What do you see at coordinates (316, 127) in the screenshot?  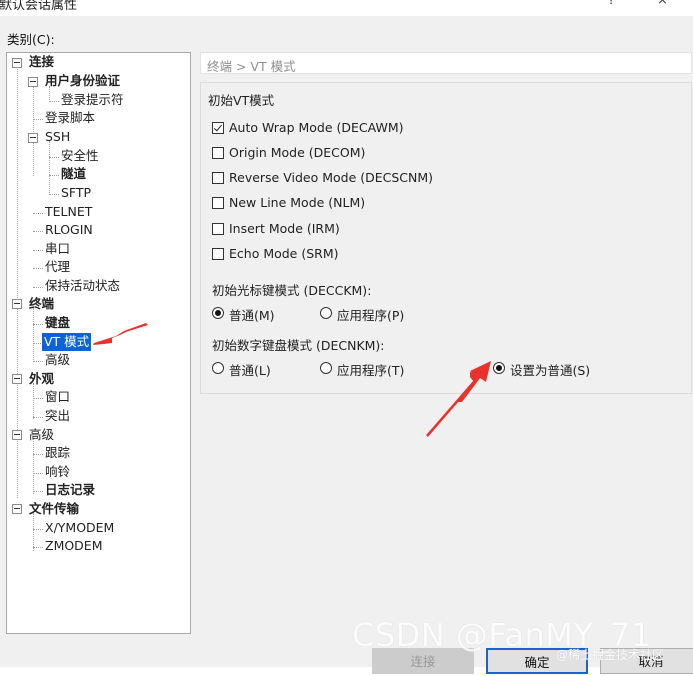 I see `checkbox-label: Auto Wrap Mode (DECAWM)` at bounding box center [316, 127].